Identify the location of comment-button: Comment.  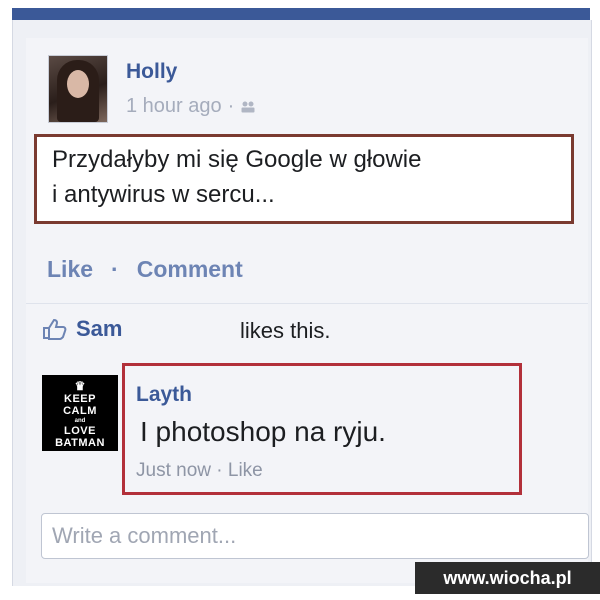
(190, 269).